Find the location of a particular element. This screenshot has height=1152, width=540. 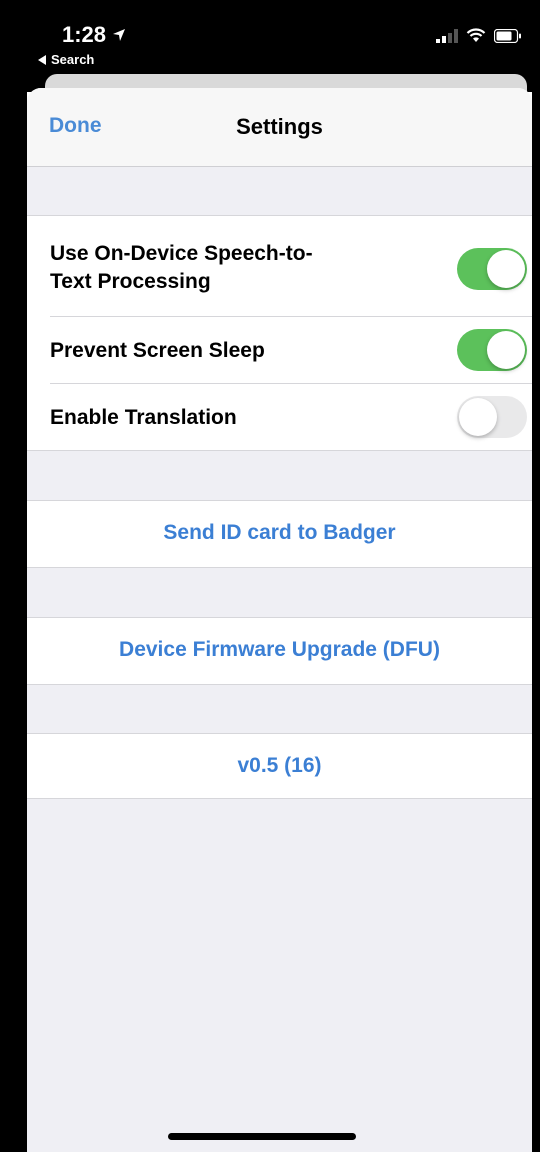

send-id-card-button: Send ID card to Badger is located at coordinates (279, 534).